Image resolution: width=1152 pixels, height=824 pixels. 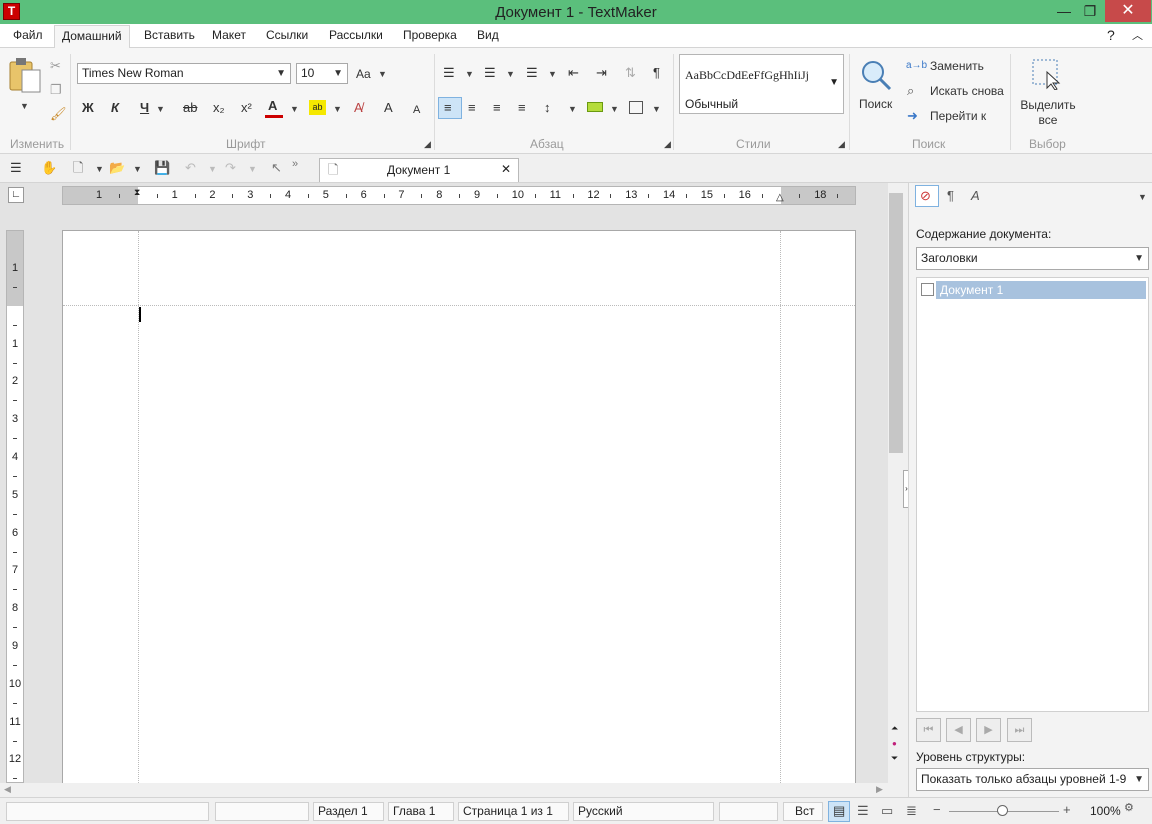 What do you see at coordinates (56, 90) in the screenshot?
I see `copy-icon: ❐` at bounding box center [56, 90].